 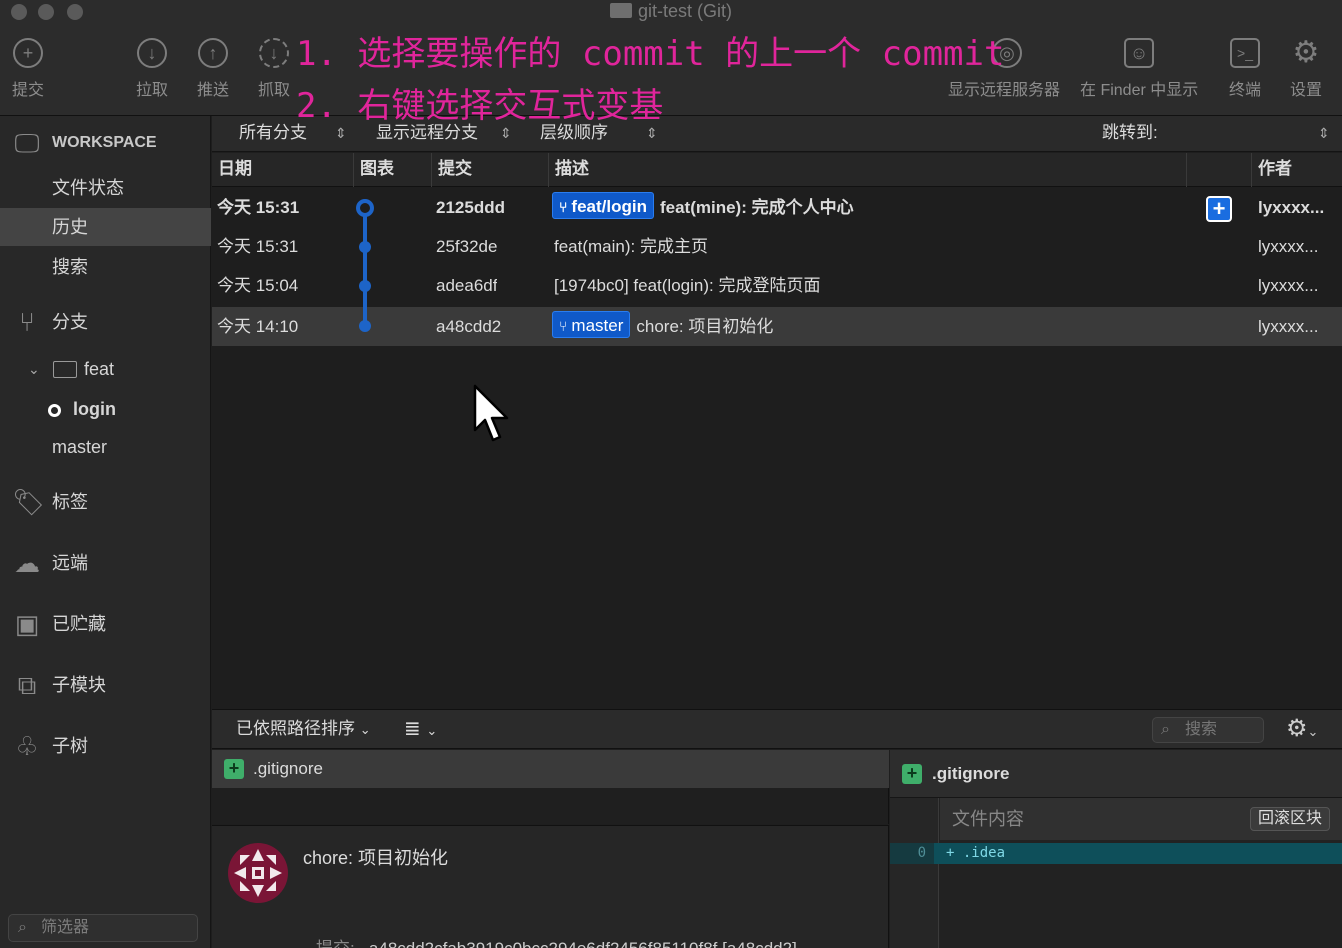 What do you see at coordinates (470, 207) in the screenshot?
I see `commit-sha: 2125ddd` at bounding box center [470, 207].